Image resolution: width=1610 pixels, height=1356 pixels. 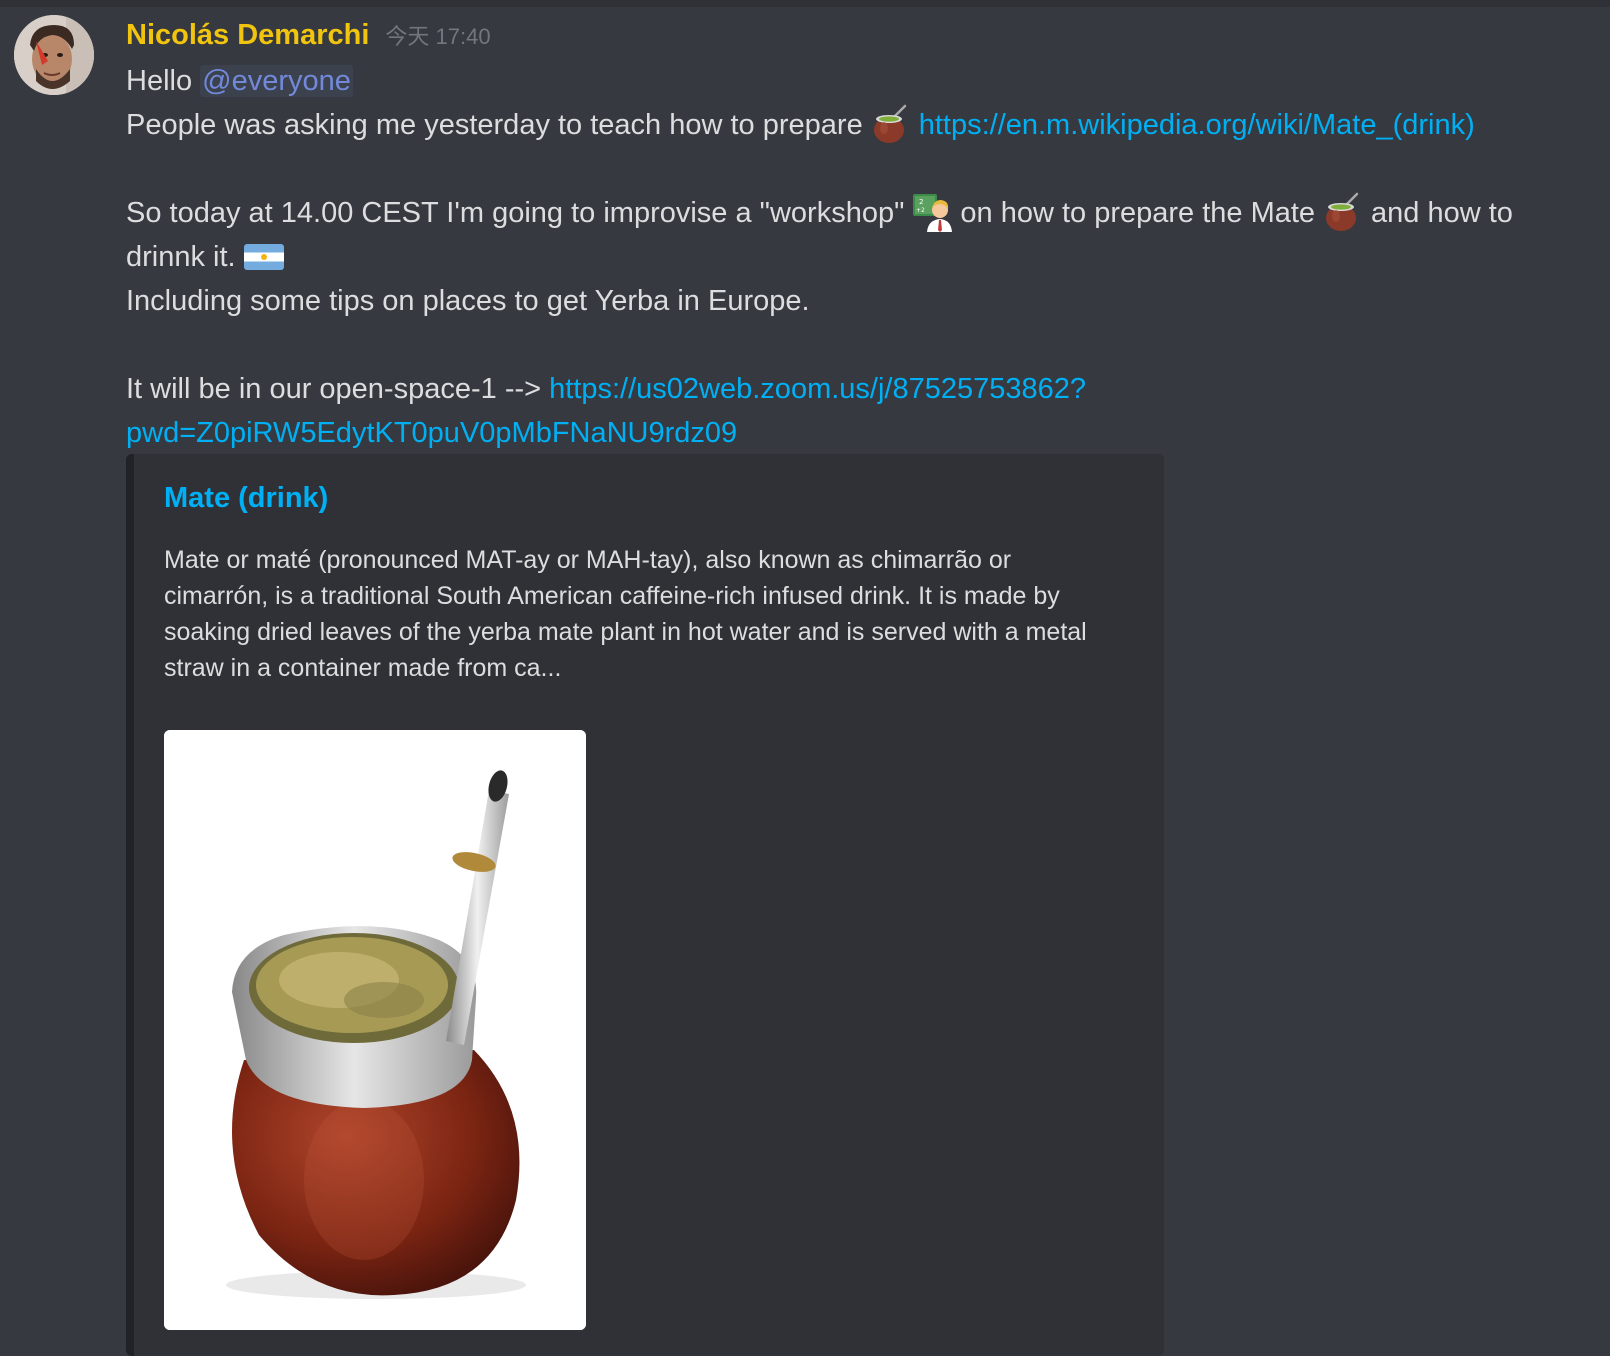 What do you see at coordinates (246, 498) in the screenshot?
I see `embed-title: Mate (drink)` at bounding box center [246, 498].